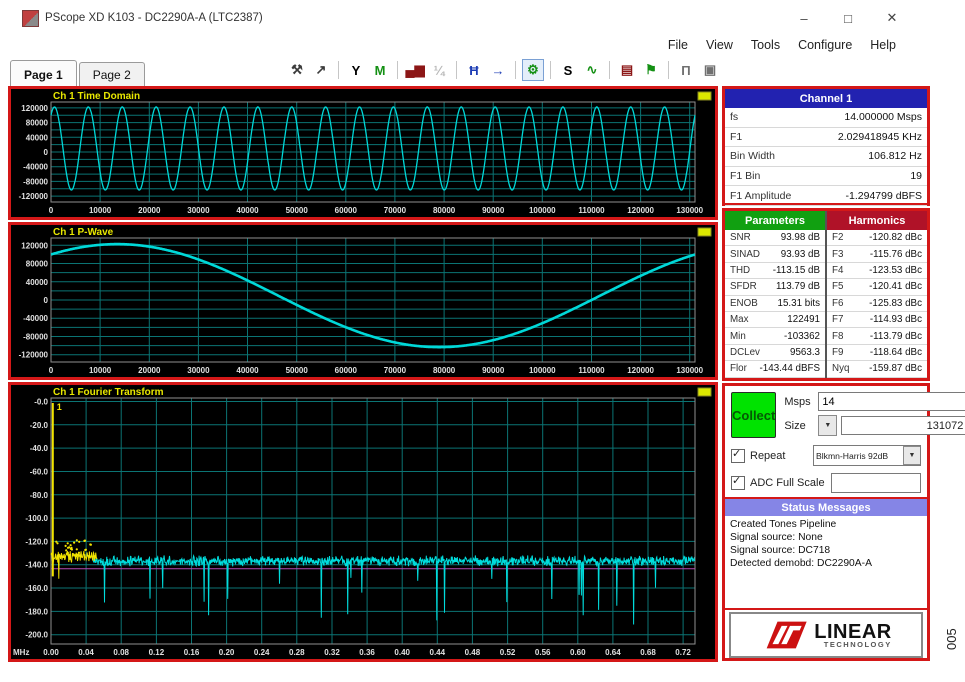  Describe the element at coordinates (744, 303) in the screenshot. I see `parameter-row-label: ENOB` at that location.